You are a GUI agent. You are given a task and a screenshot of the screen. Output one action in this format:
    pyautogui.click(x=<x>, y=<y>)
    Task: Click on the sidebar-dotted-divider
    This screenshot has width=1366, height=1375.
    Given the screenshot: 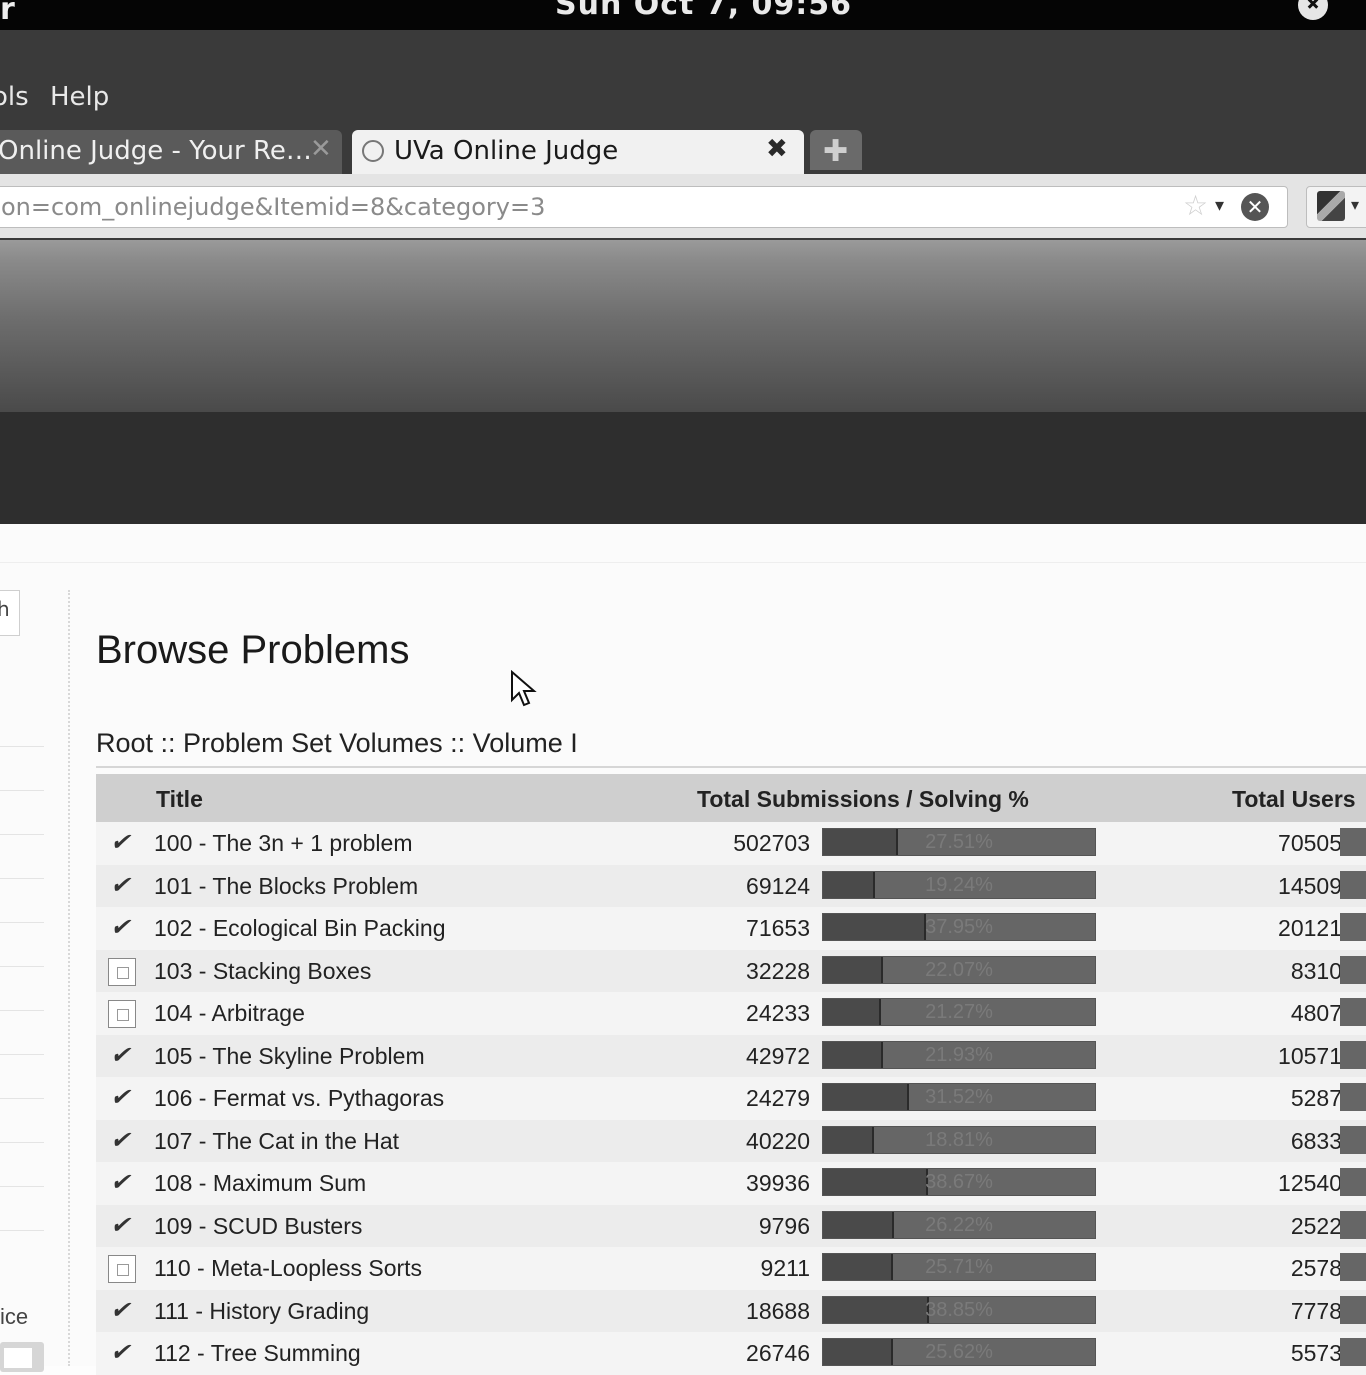 What is the action you would take?
    pyautogui.click(x=69, y=978)
    